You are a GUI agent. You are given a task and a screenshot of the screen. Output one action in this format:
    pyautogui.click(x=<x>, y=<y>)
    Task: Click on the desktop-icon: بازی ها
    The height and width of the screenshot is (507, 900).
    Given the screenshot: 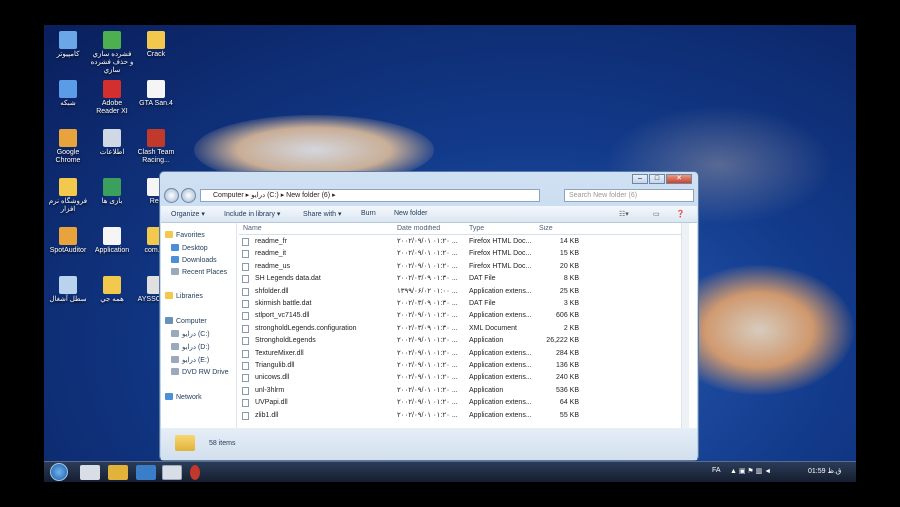 What is the action you would take?
    pyautogui.click(x=112, y=192)
    